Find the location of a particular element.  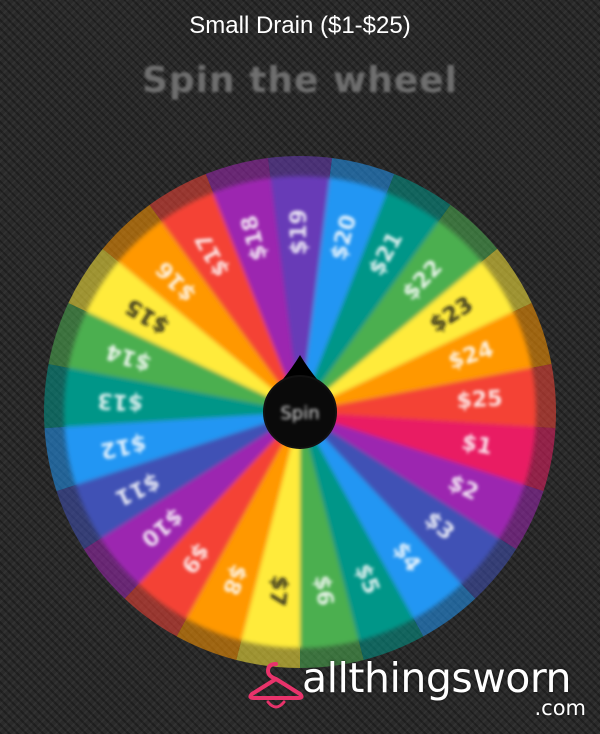

wheel-segment-label: $25 is located at coordinates (479, 400).